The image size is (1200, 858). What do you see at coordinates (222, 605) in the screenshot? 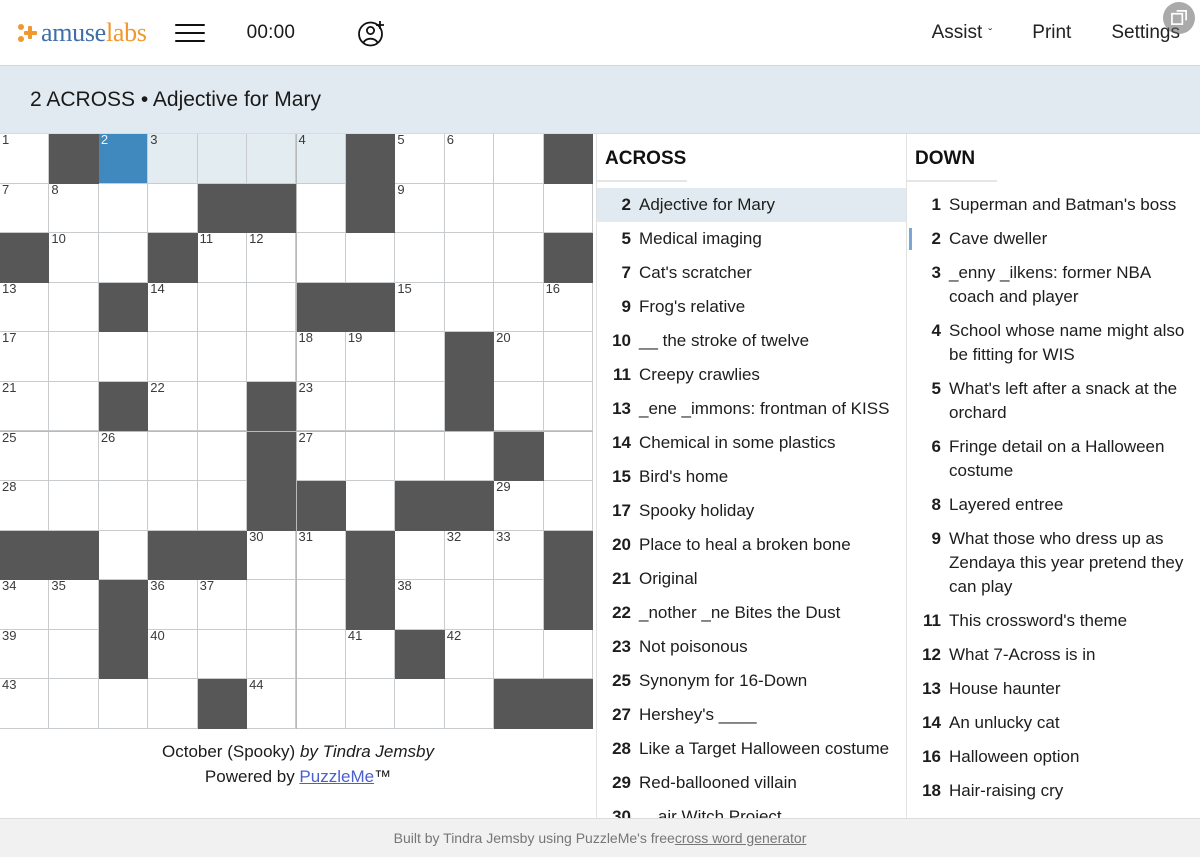
I see `grid-cell: 37` at bounding box center [222, 605].